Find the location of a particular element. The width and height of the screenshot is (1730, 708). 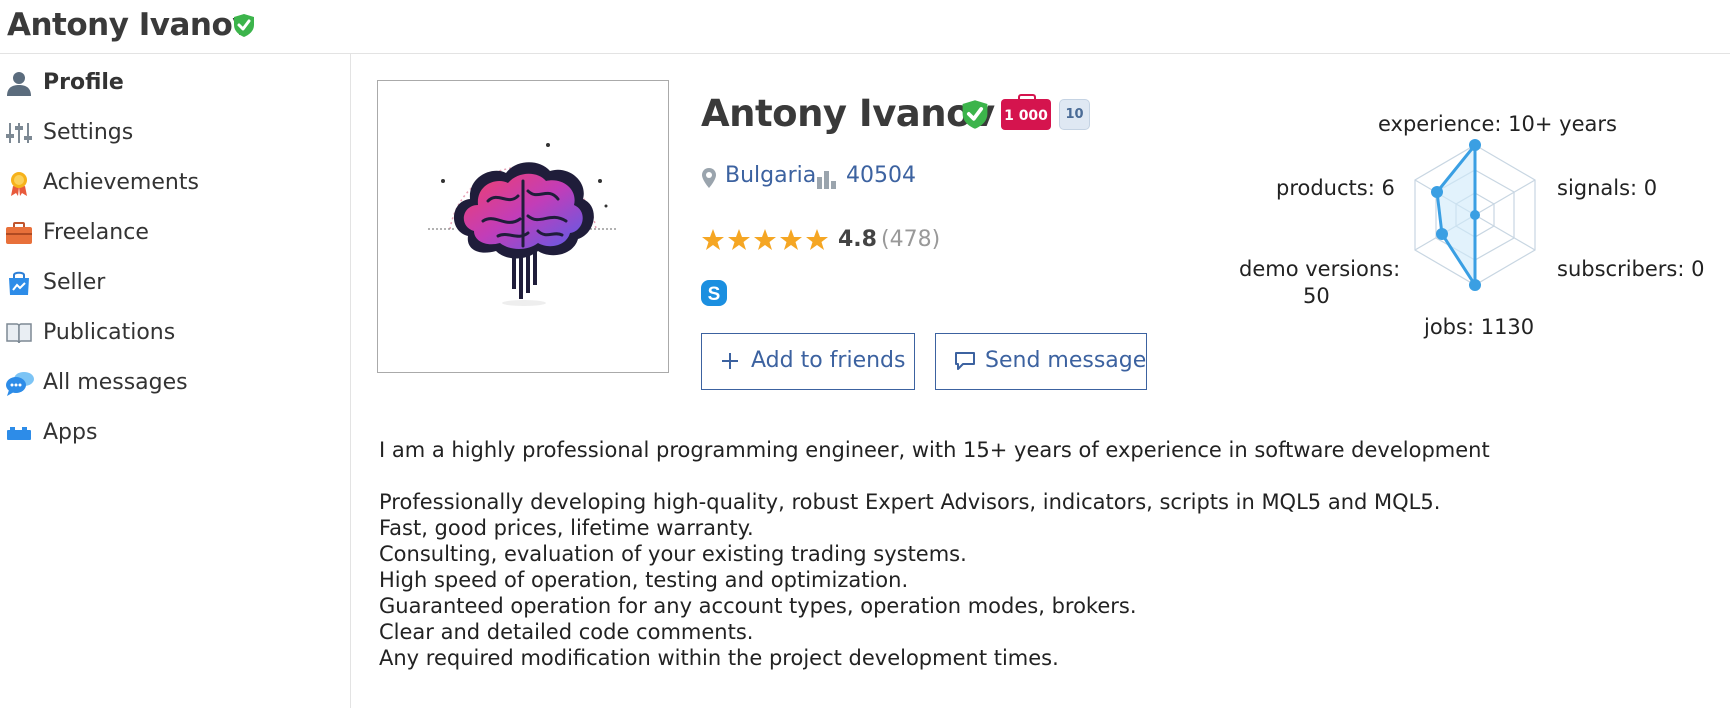

avatar is located at coordinates (523, 226).